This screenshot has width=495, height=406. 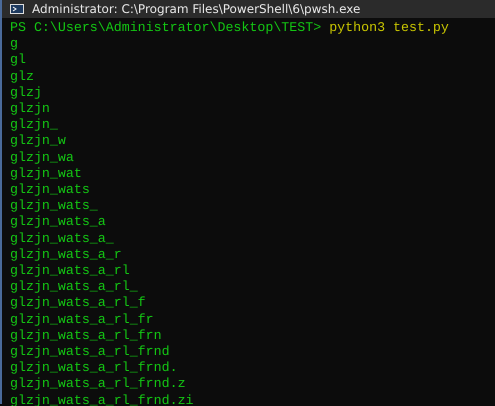 I want to click on output-line: glzjn_wats_a_rl_f, so click(x=78, y=302).